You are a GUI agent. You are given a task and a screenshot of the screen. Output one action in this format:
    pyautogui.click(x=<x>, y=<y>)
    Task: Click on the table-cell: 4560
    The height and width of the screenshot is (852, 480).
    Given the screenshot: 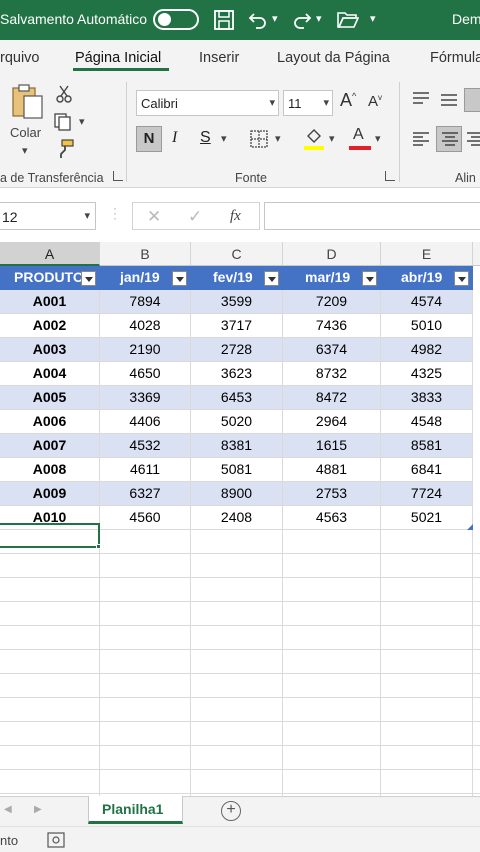 What is the action you would take?
    pyautogui.click(x=145, y=518)
    